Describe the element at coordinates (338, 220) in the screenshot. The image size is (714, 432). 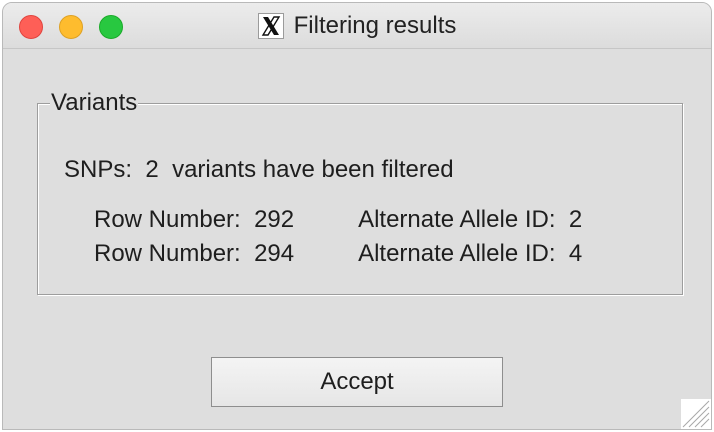
I see `variant-row: Row Number: 292 Alternate Allele ID: 2` at that location.